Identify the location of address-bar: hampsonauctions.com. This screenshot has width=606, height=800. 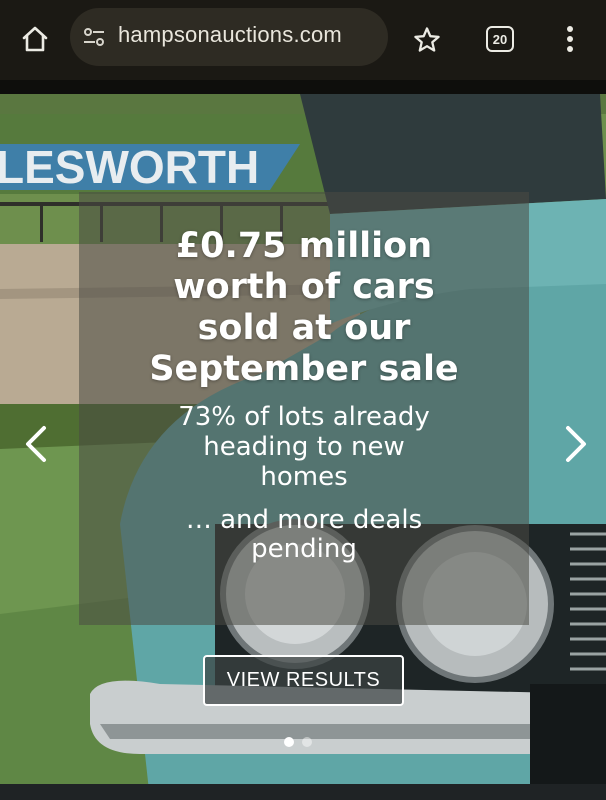
(229, 37).